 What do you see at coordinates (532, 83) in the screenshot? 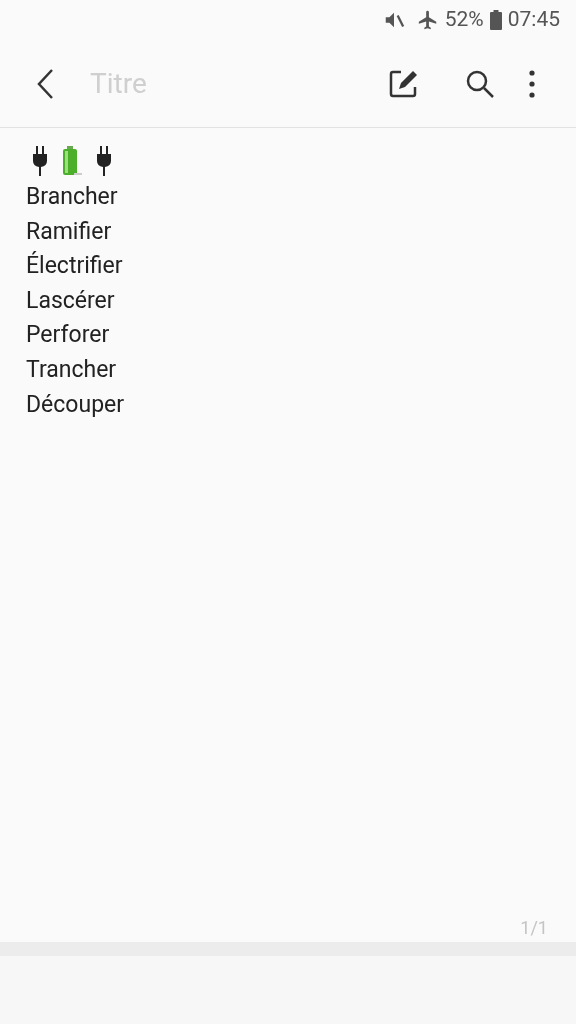
I see `more-icon` at bounding box center [532, 83].